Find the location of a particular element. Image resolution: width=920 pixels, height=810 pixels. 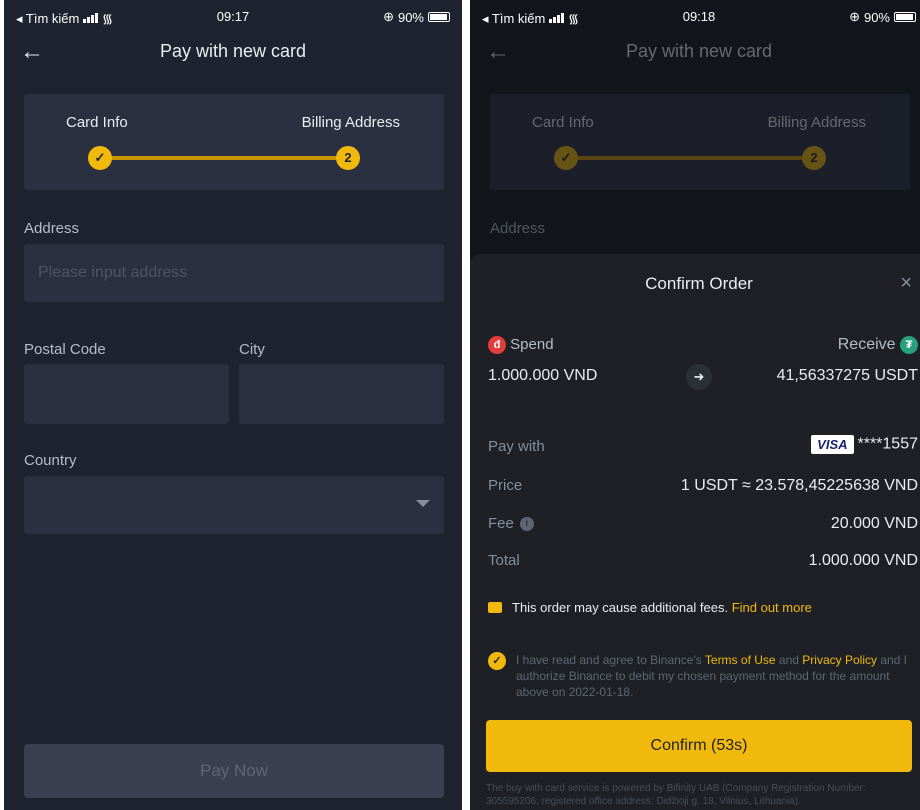

receive-amount: 41,56337275 USDT is located at coordinates (847, 375).